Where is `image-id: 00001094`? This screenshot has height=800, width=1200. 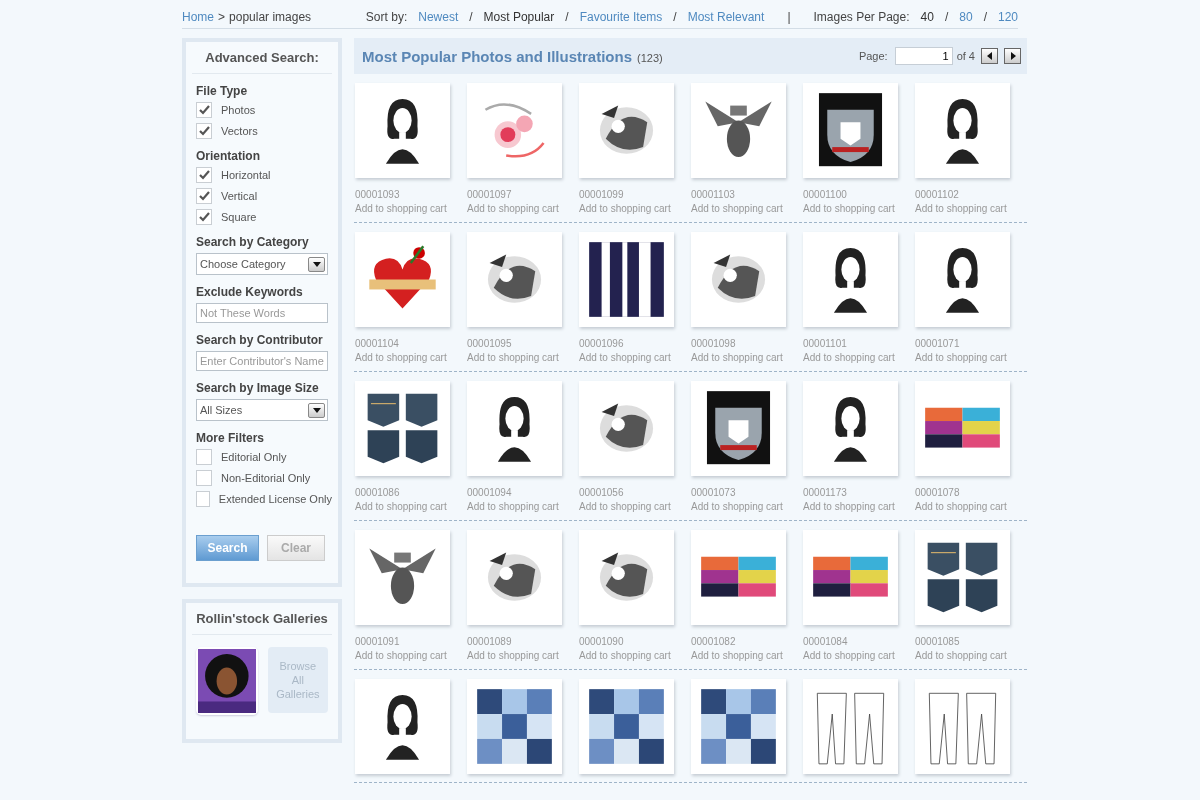 image-id: 00001094 is located at coordinates (490, 492).